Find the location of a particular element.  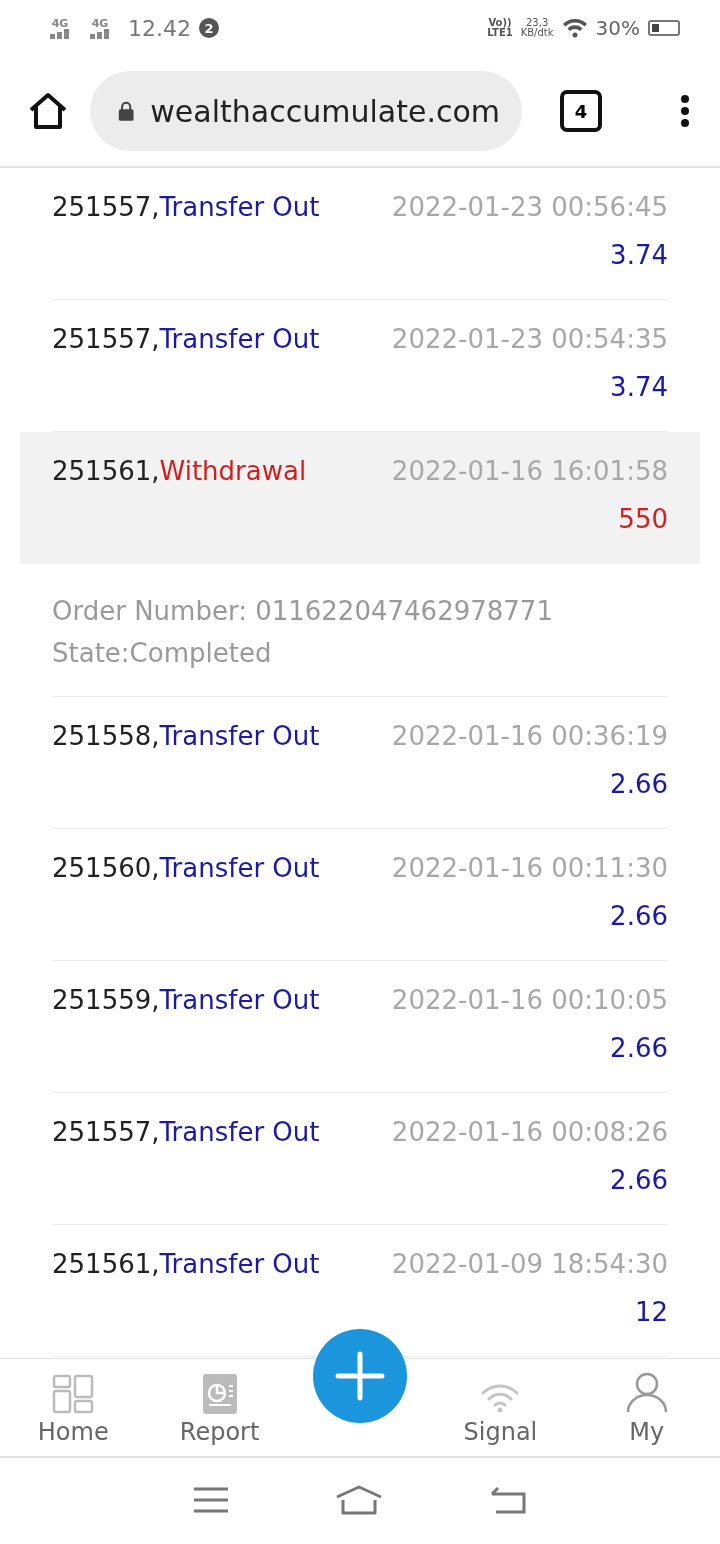

nav-tab: Signal is located at coordinates (500, 1407).